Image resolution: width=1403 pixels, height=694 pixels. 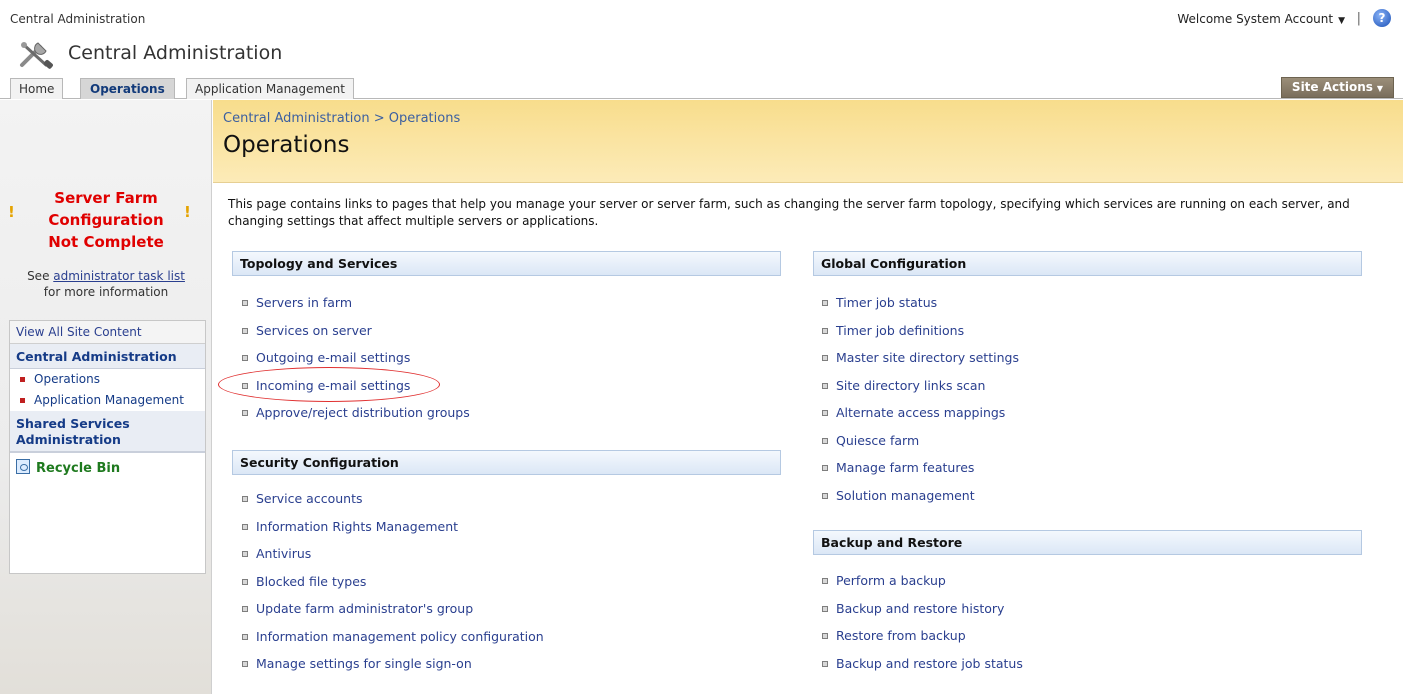 I want to click on link-service-accounts: Service accounts, so click(x=392, y=504).